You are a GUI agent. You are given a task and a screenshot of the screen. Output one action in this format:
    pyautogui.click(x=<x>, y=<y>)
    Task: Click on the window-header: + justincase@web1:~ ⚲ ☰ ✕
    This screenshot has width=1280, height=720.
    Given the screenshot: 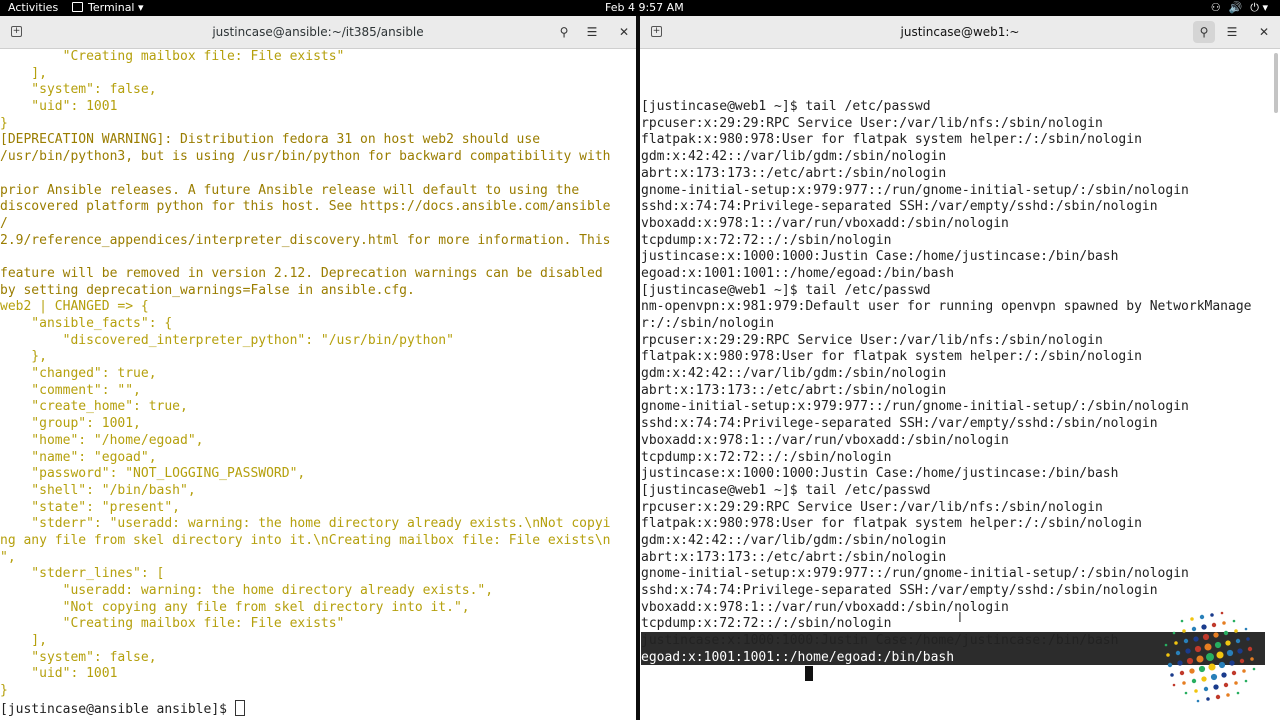 What is the action you would take?
    pyautogui.click(x=960, y=32)
    